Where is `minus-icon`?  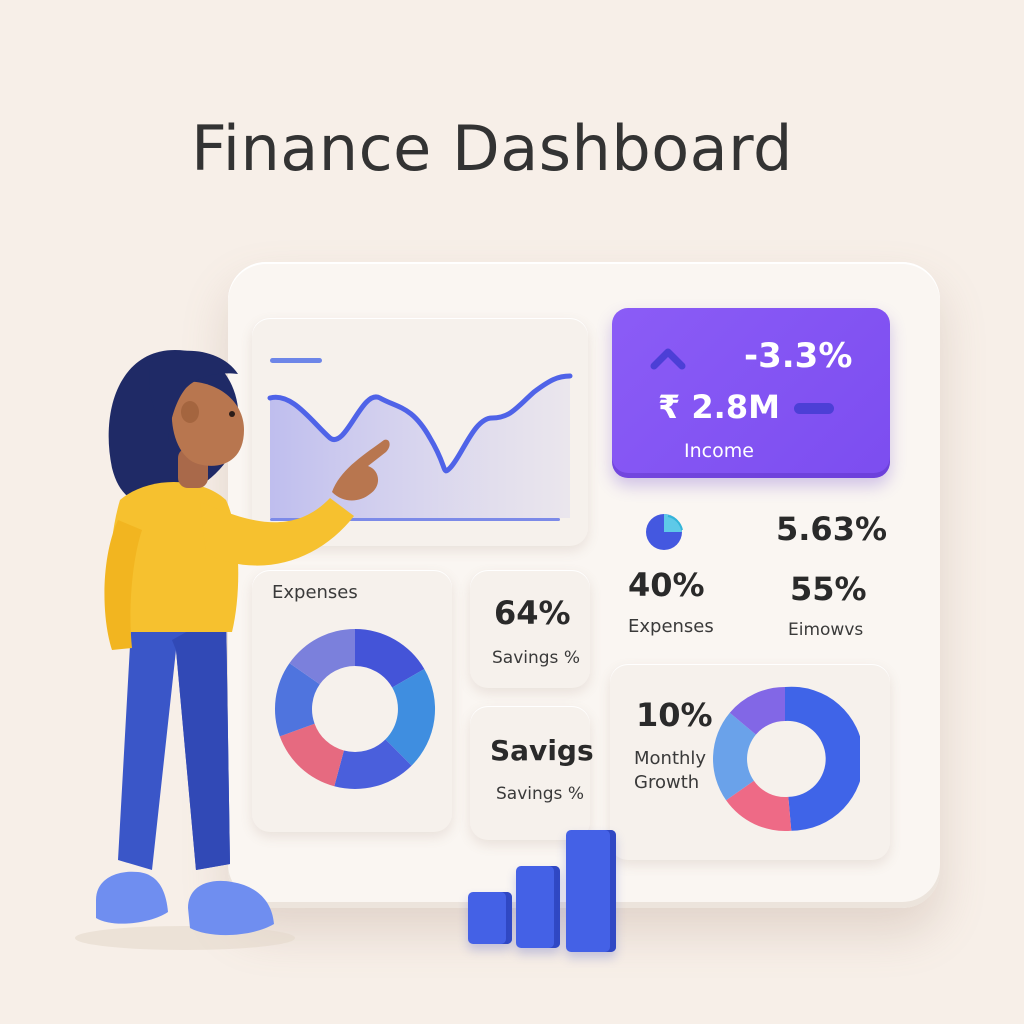 minus-icon is located at coordinates (814, 408).